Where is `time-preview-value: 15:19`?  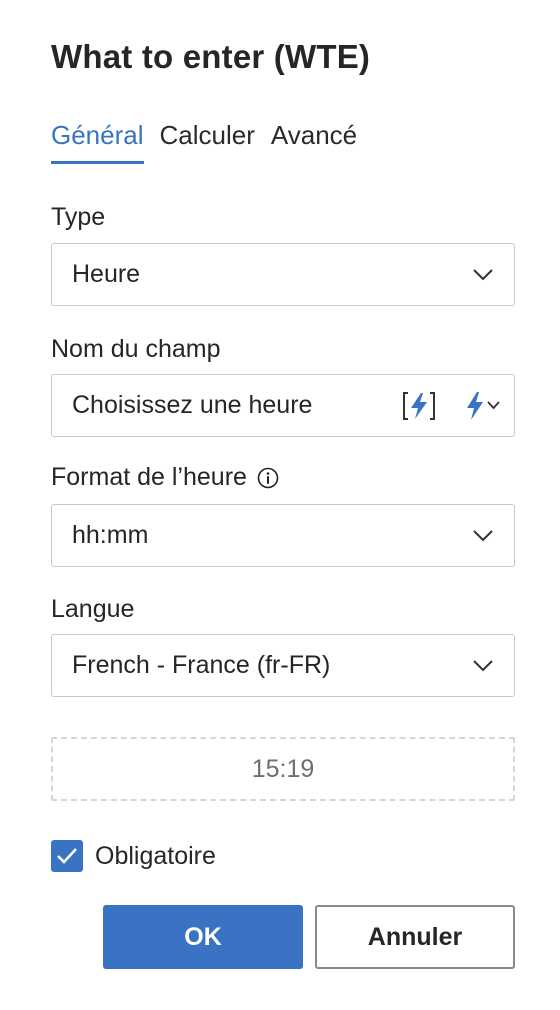
time-preview-value: 15:19 is located at coordinates (283, 768).